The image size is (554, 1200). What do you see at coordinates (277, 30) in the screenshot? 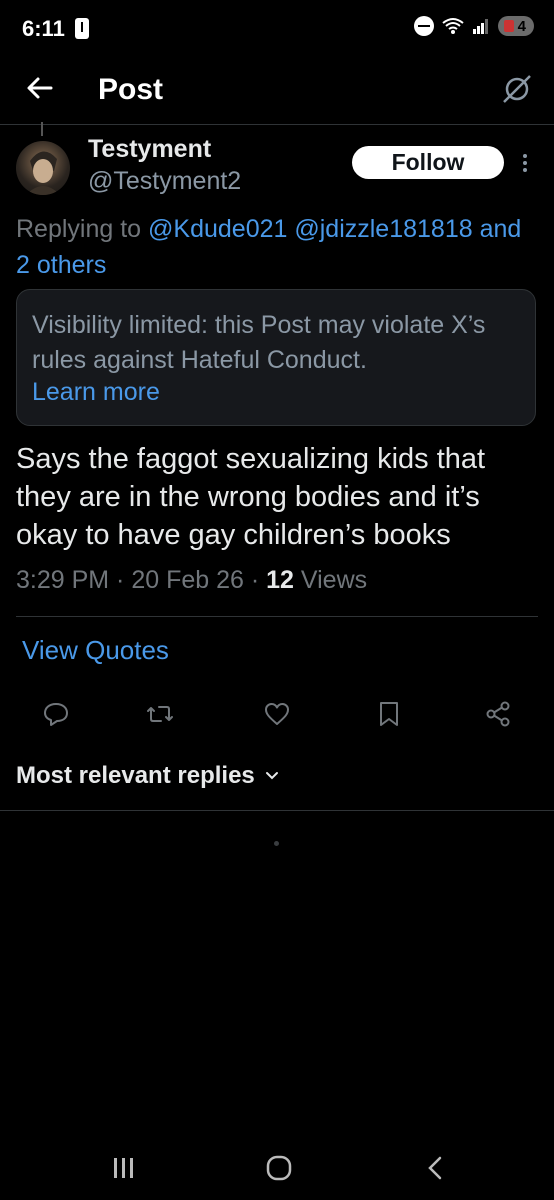
I see `status-bar: 6:11 4` at bounding box center [277, 30].